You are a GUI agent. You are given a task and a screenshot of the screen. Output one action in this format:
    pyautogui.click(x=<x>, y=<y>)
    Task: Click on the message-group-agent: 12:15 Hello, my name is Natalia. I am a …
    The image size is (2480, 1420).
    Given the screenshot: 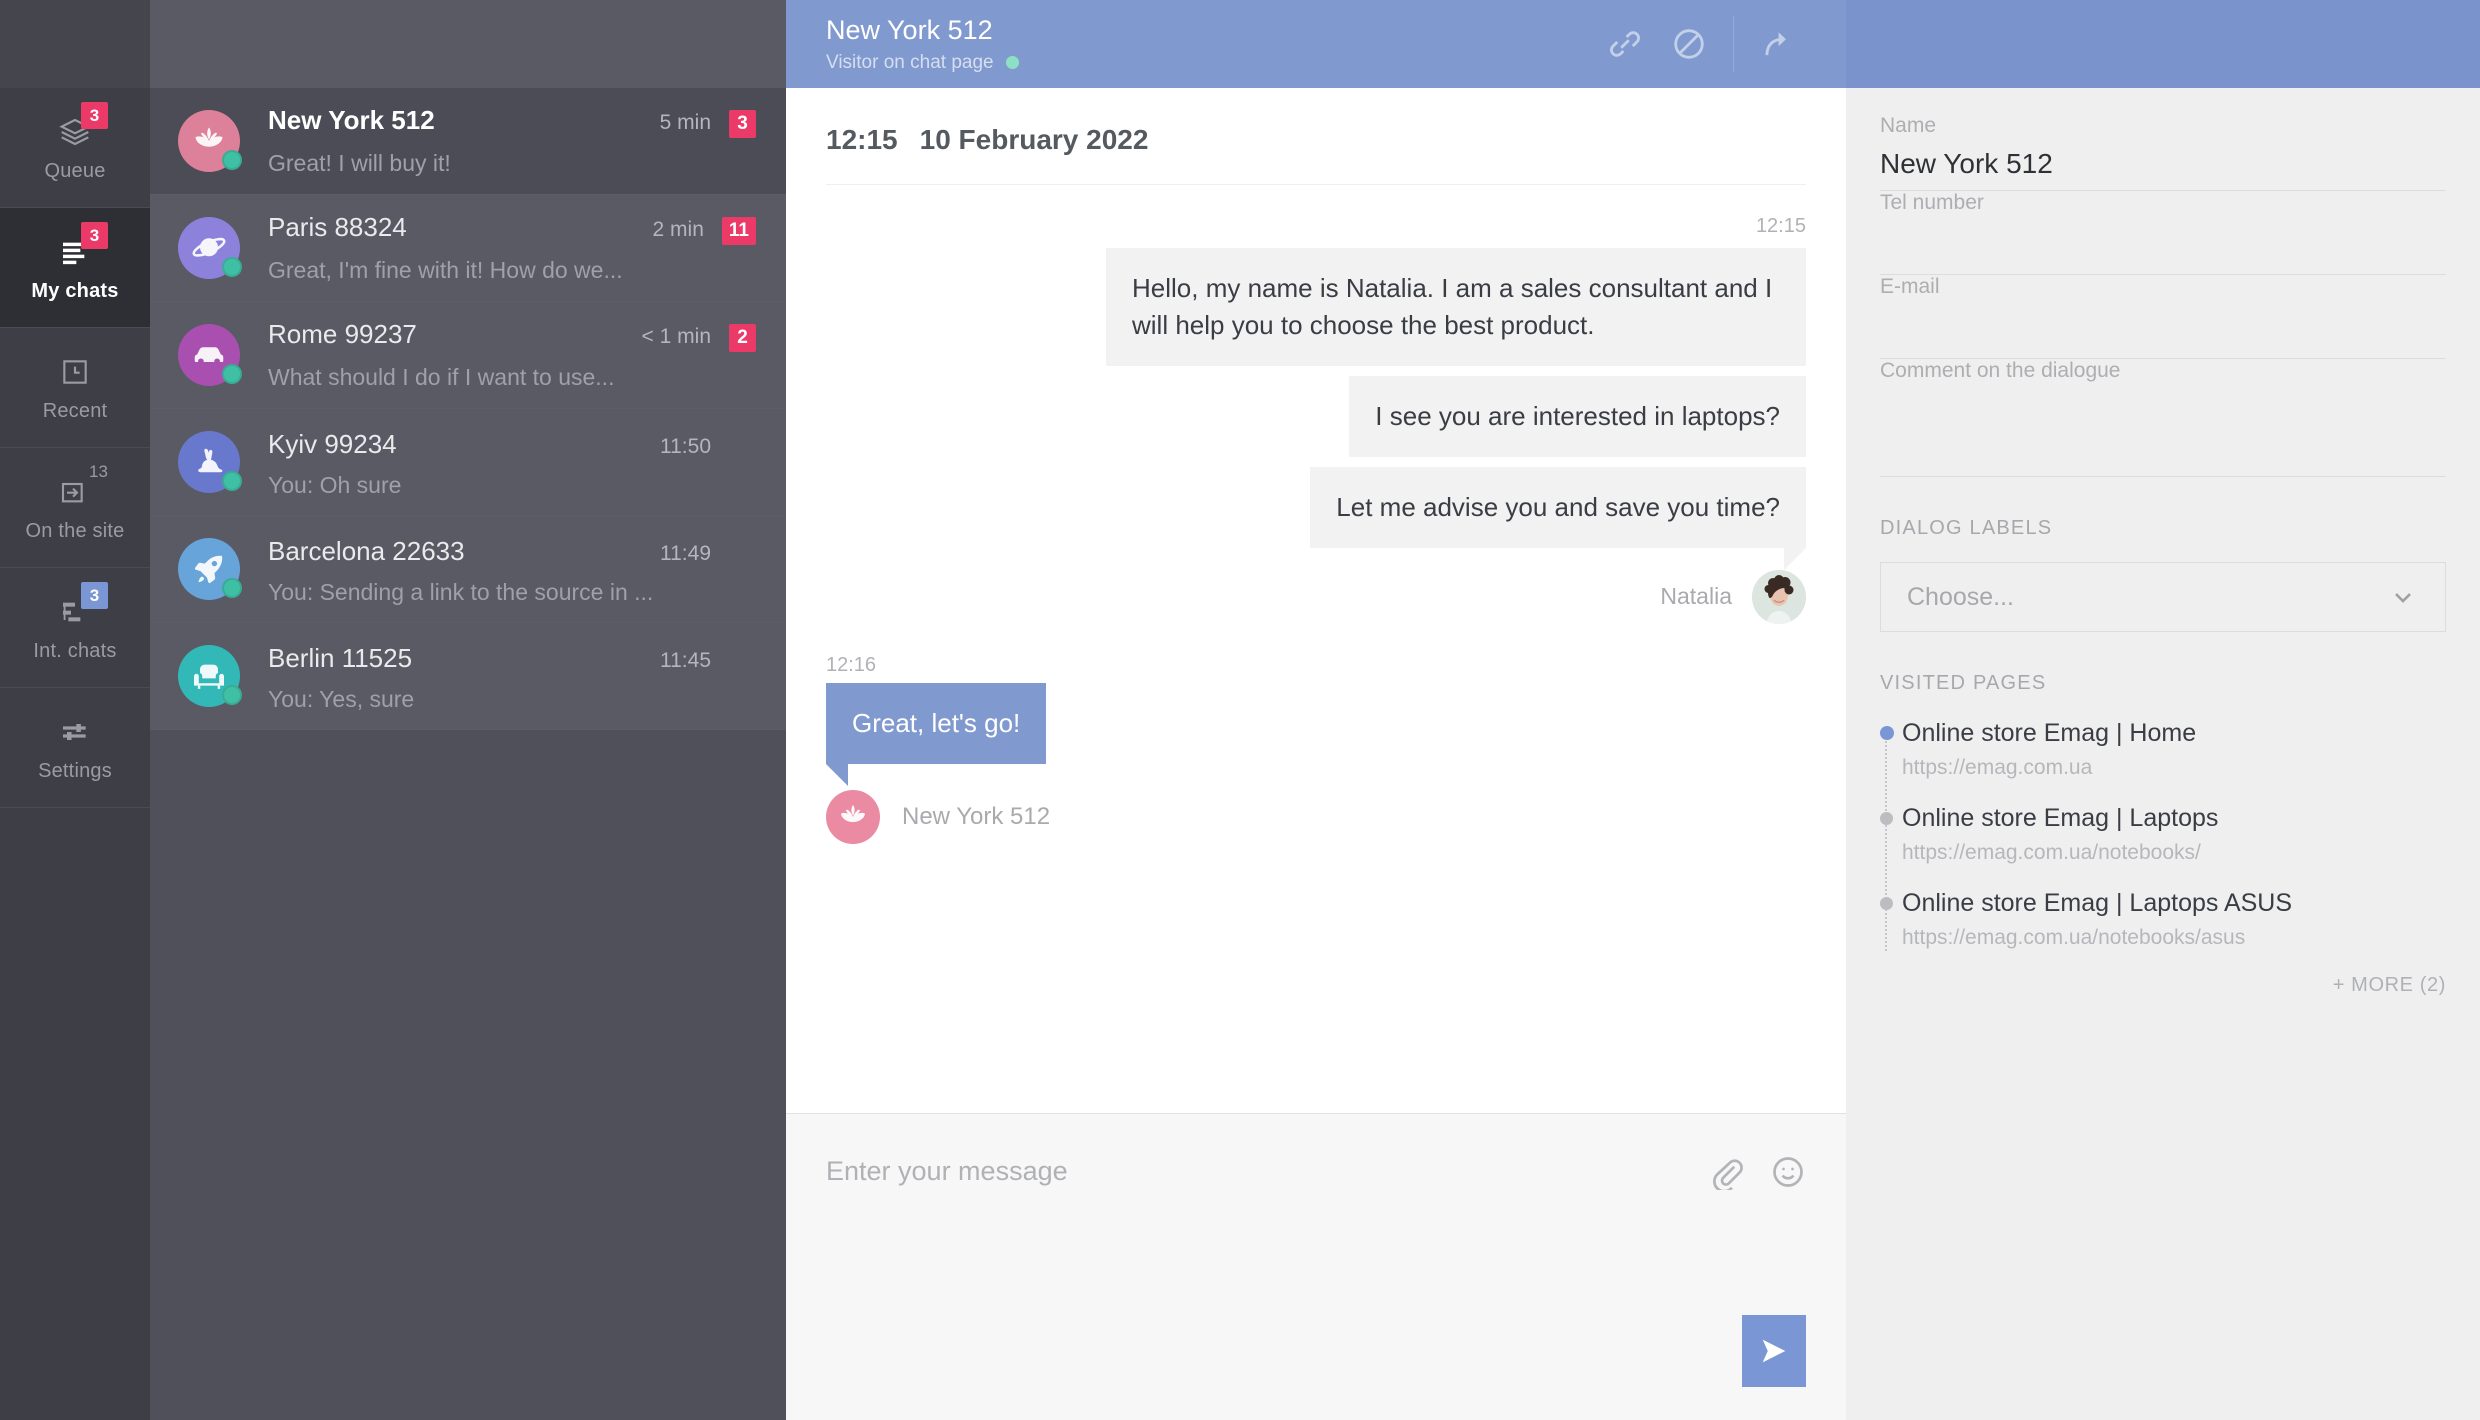 What is the action you would take?
    pyautogui.click(x=1316, y=419)
    